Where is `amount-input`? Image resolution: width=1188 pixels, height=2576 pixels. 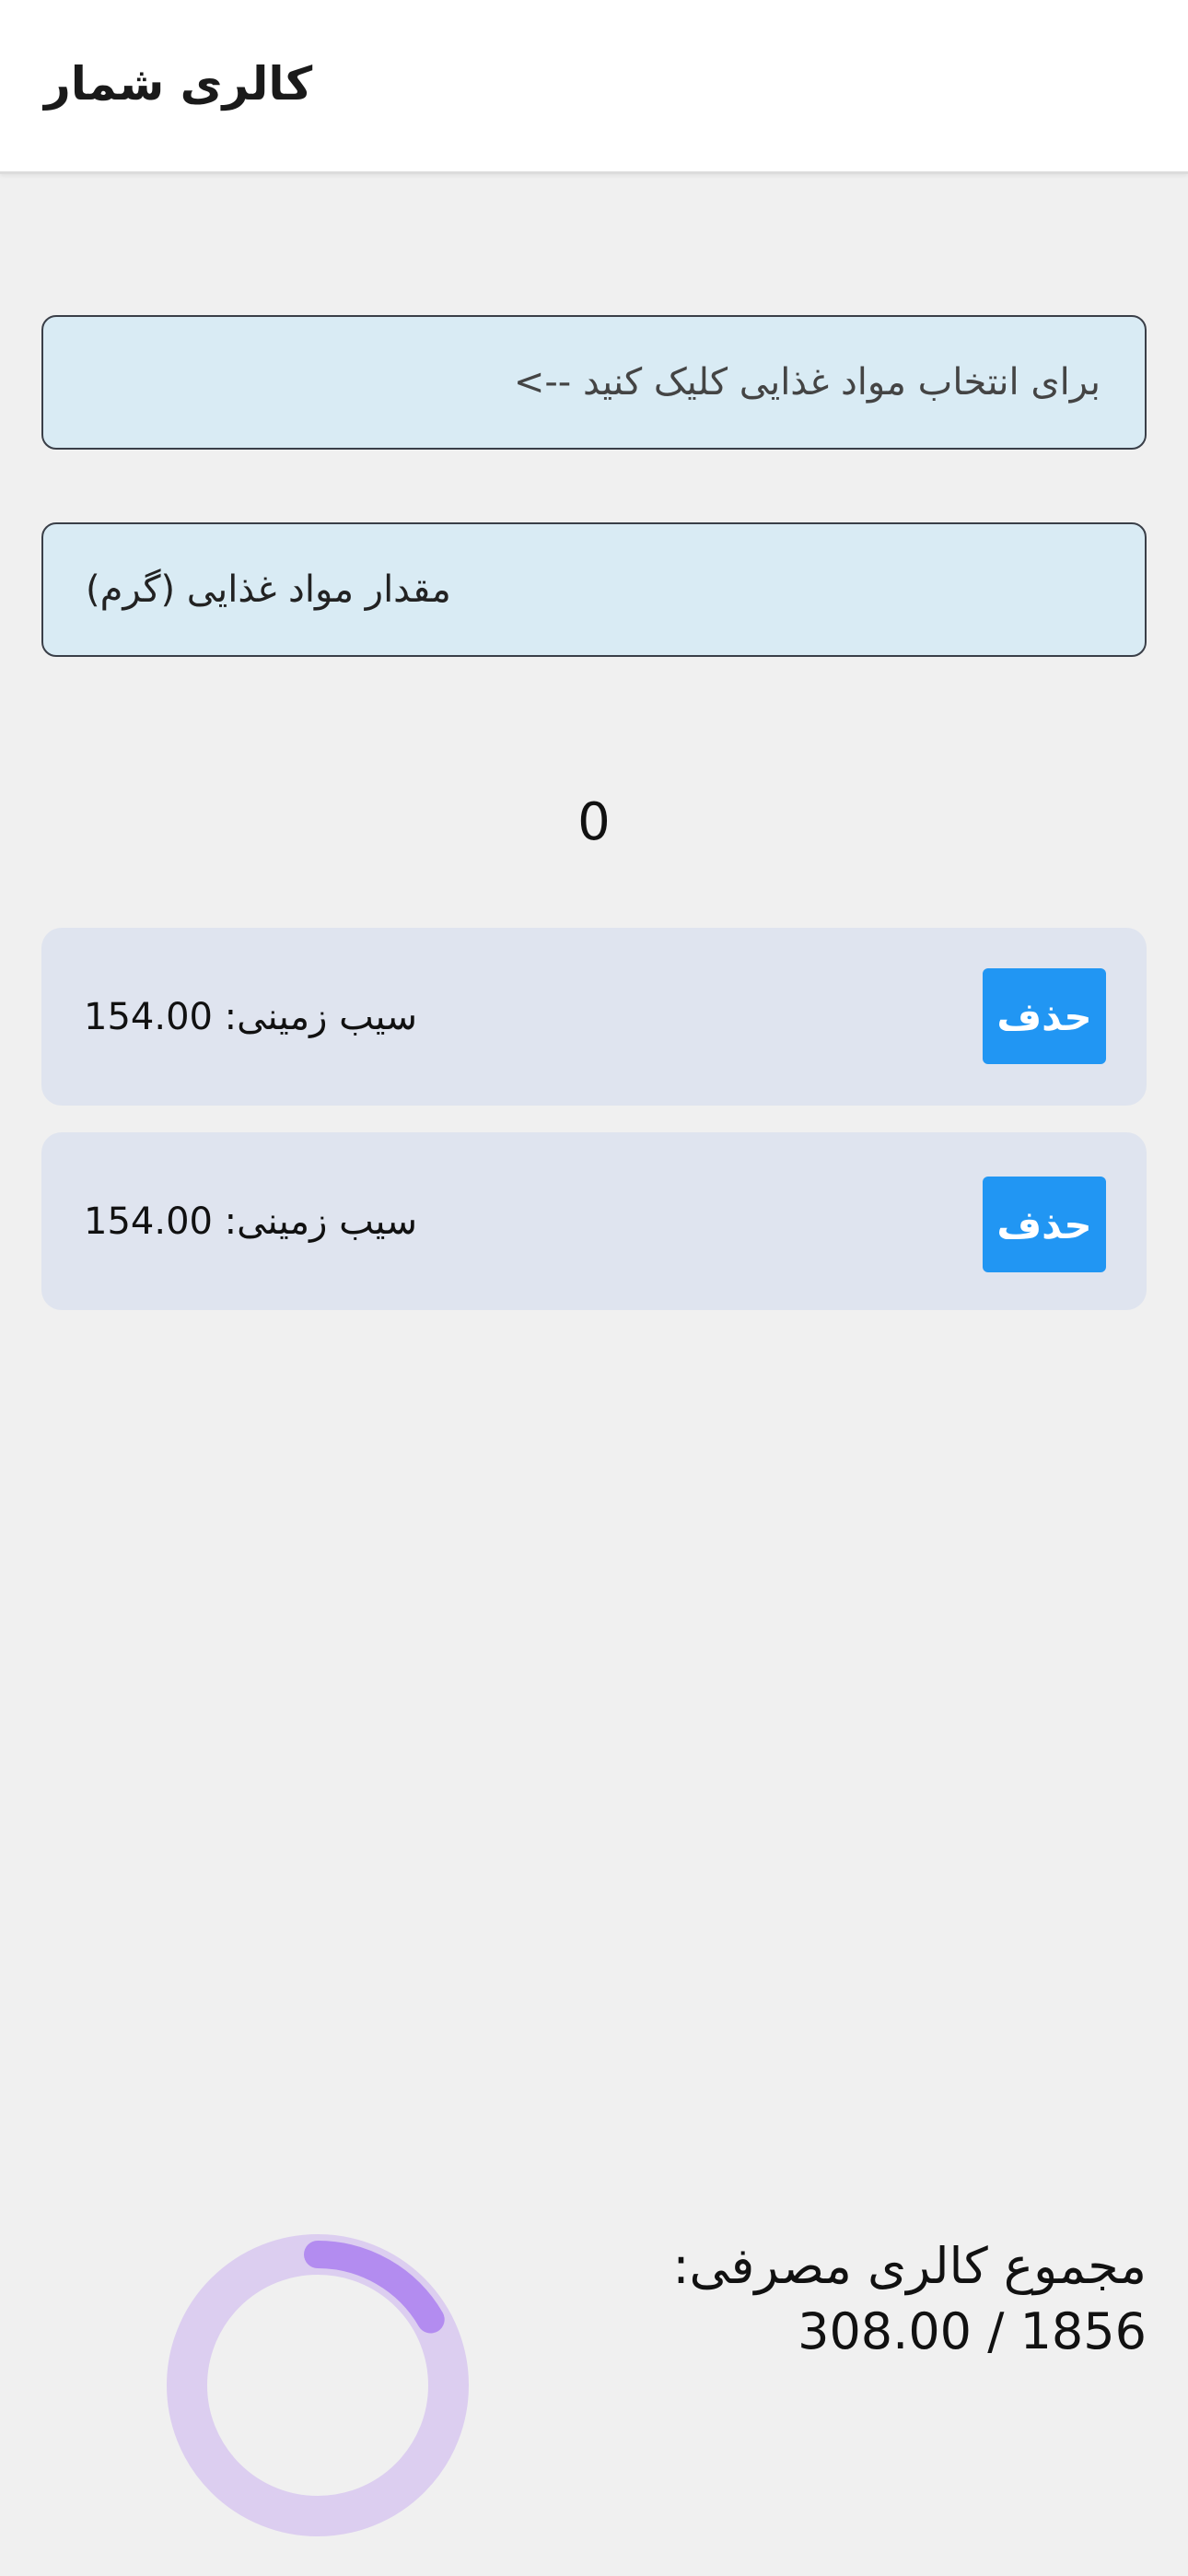
amount-input is located at coordinates (594, 589).